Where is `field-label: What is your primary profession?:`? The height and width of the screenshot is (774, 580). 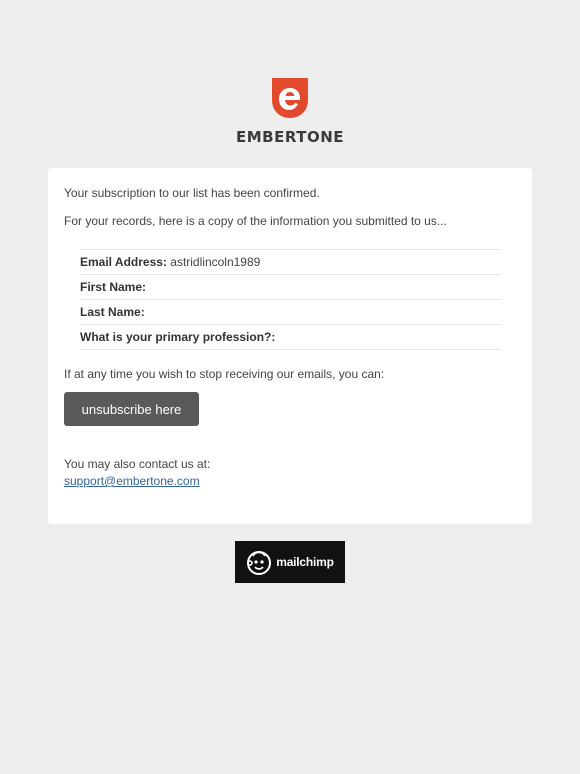 field-label: What is your primary profession?: is located at coordinates (178, 337).